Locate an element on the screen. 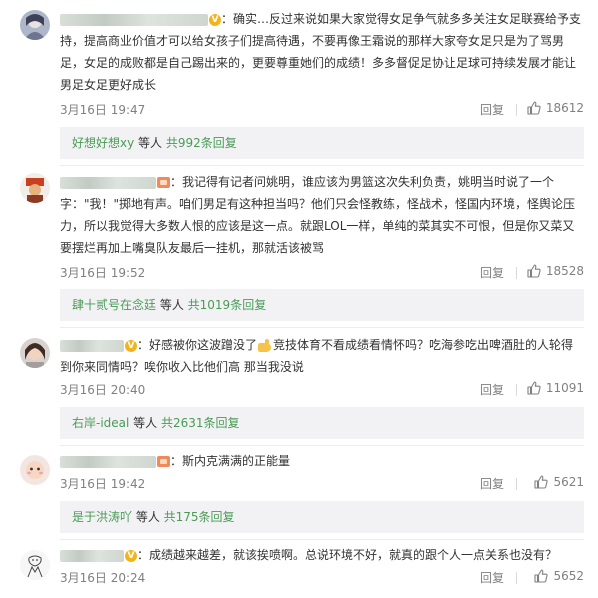 This screenshot has width=598, height=598. comment-time: 3月16日 19:42 is located at coordinates (103, 484).